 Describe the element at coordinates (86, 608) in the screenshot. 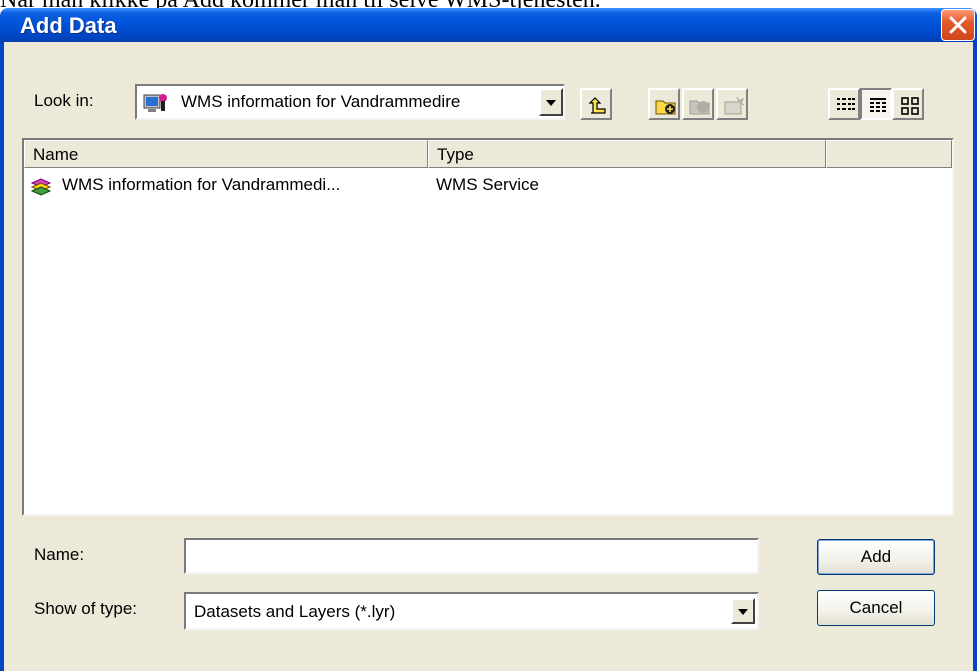

I see `show-of-type-label: Show of type:` at that location.